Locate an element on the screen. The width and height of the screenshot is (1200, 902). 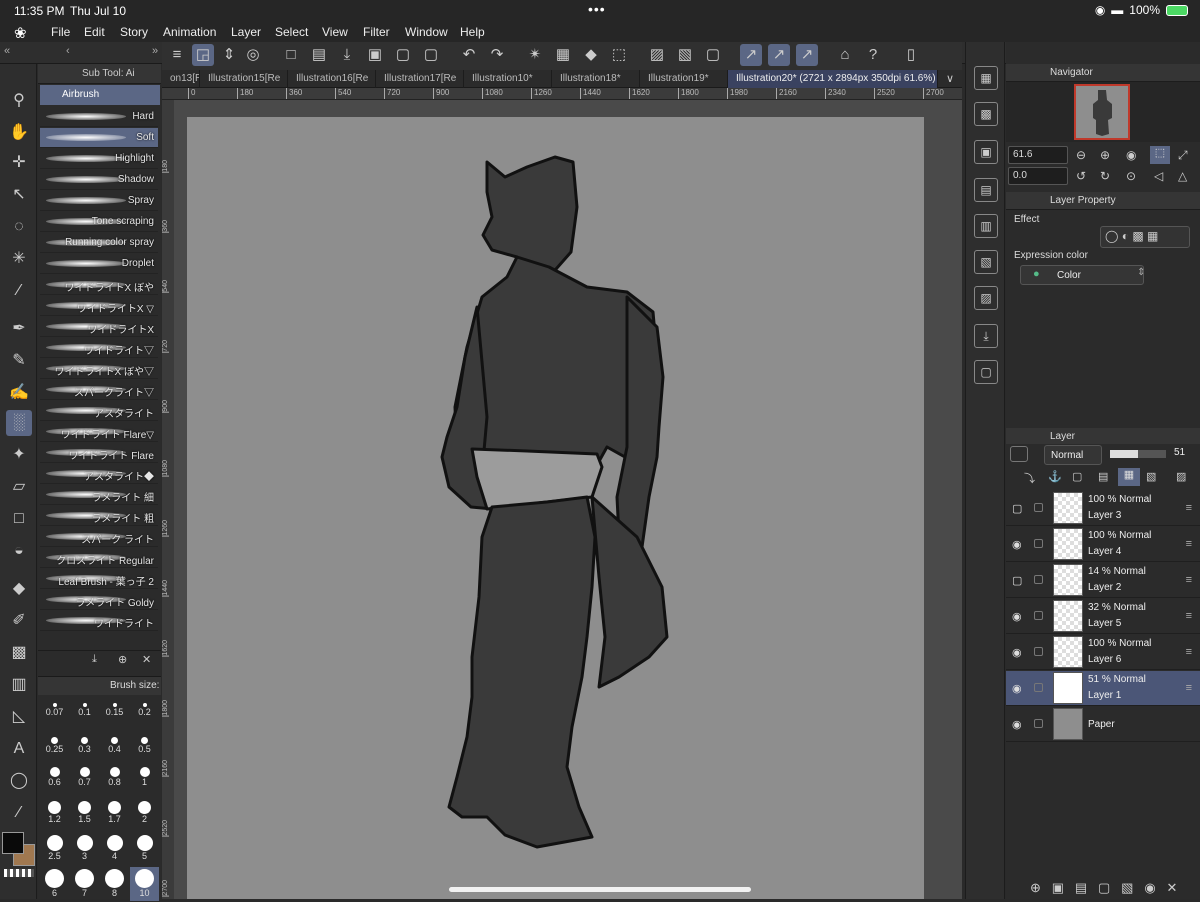
menu-layer: Layer is located at coordinates (246, 32).